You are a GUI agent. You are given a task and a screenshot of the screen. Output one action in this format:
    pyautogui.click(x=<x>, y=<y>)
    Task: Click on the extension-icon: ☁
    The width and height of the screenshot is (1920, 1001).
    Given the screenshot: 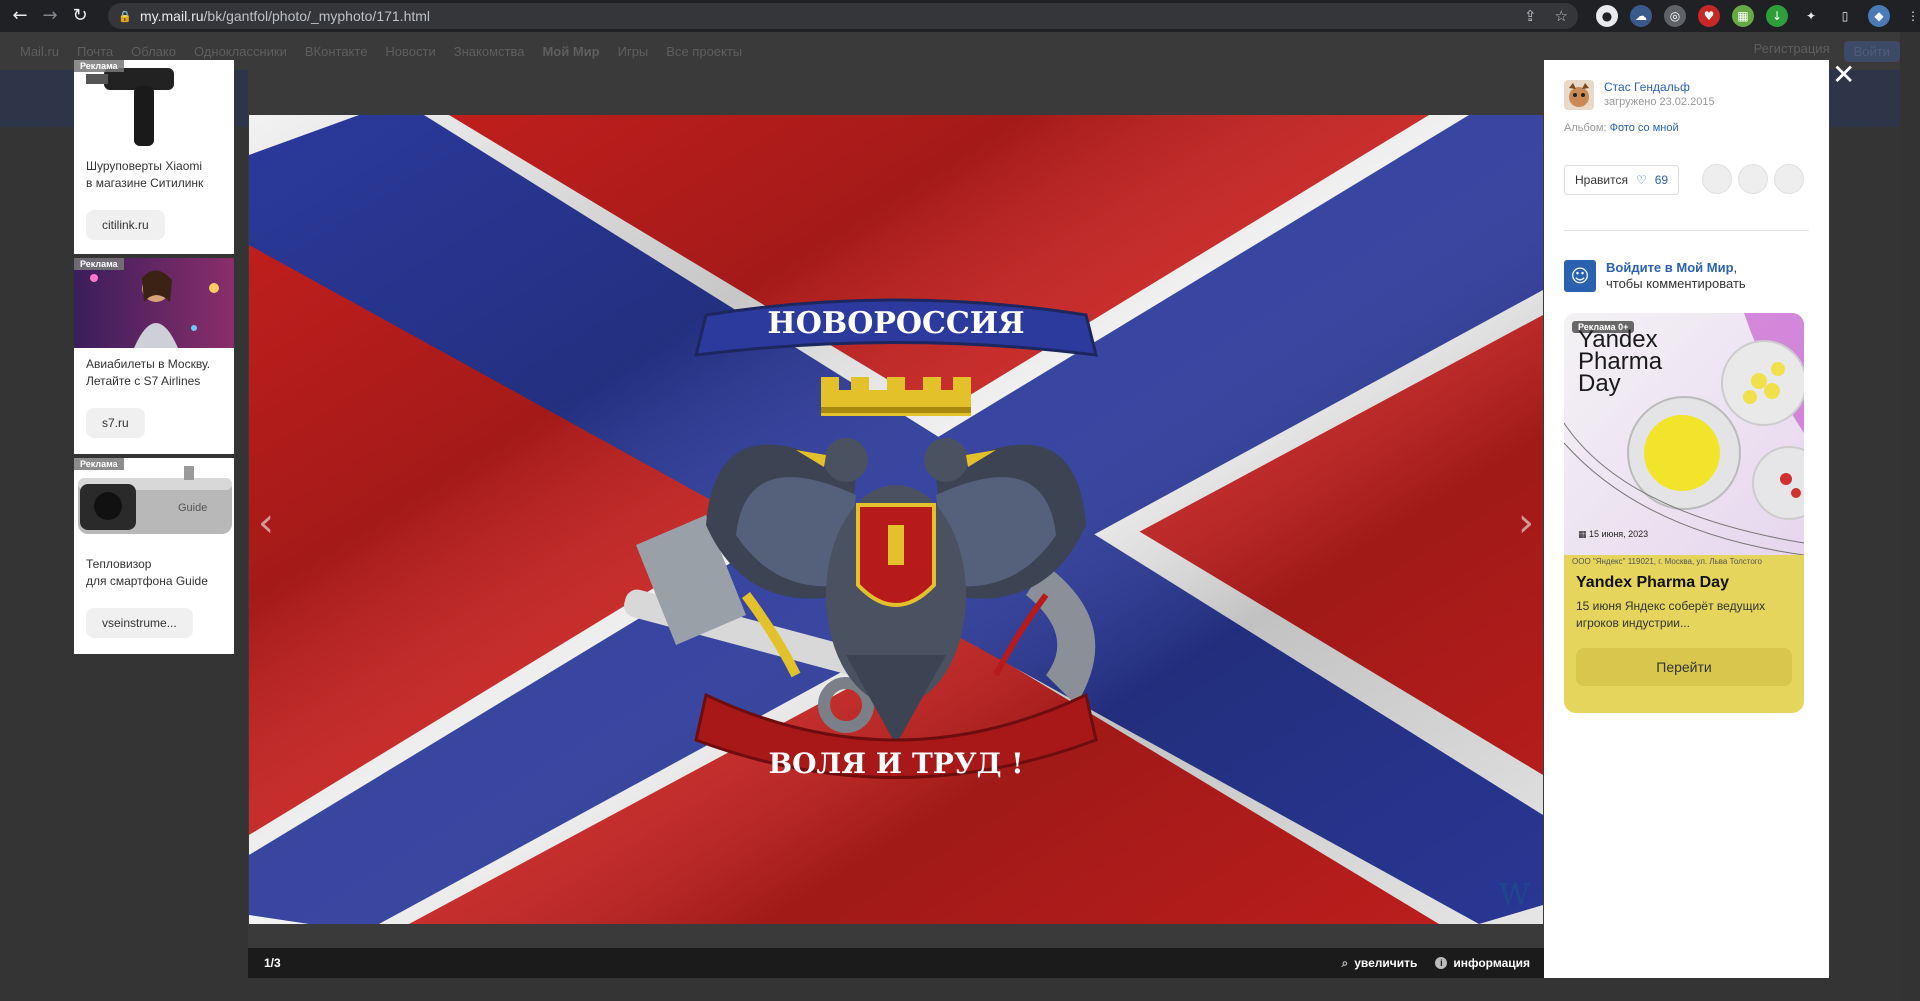 What is the action you would take?
    pyautogui.click(x=1641, y=16)
    